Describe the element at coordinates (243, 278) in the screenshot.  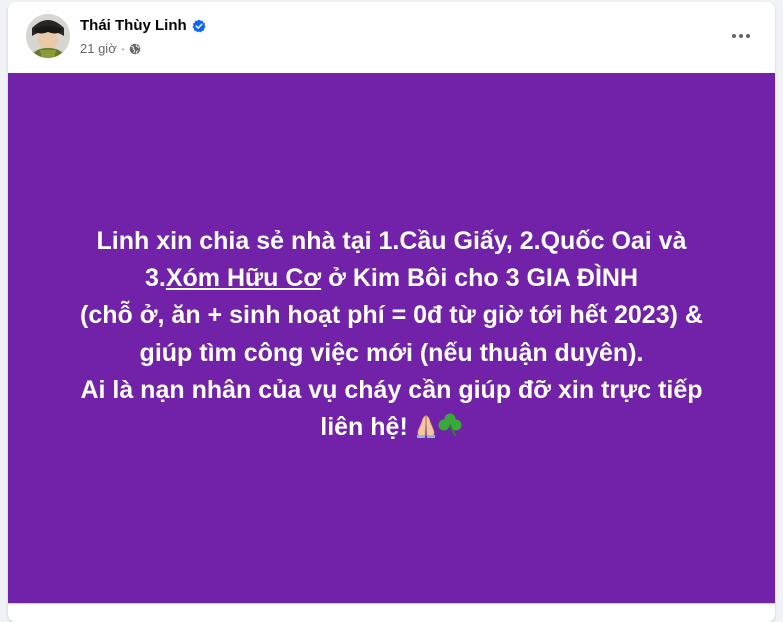
I see `xom-huu-co-link: Xóm Hữu Cơ` at that location.